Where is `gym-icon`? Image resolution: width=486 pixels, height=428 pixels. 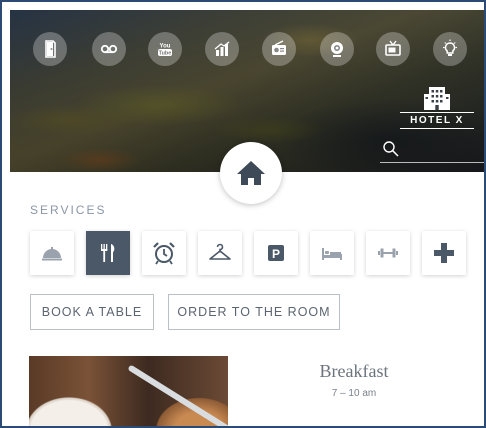
gym-icon is located at coordinates (388, 253).